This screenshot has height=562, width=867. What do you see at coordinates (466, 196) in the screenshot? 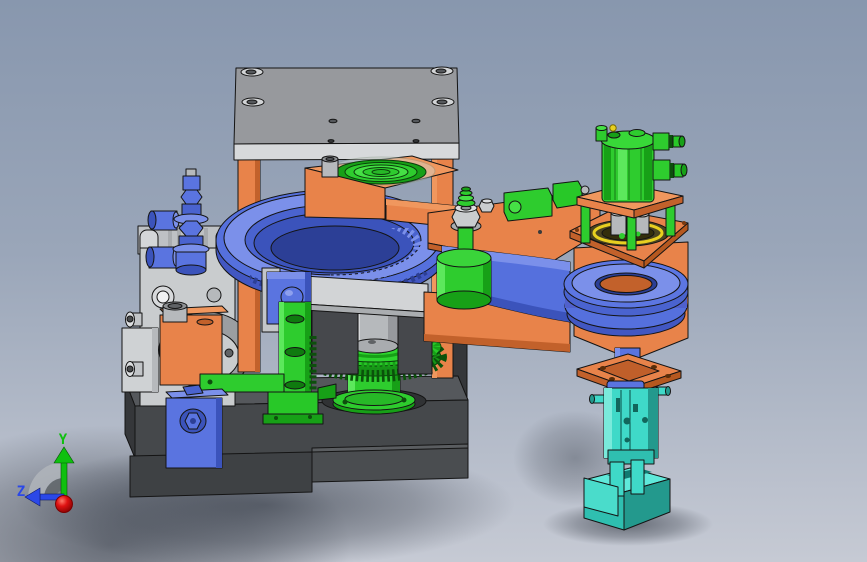
I see `ribbed-cap` at bounding box center [466, 196].